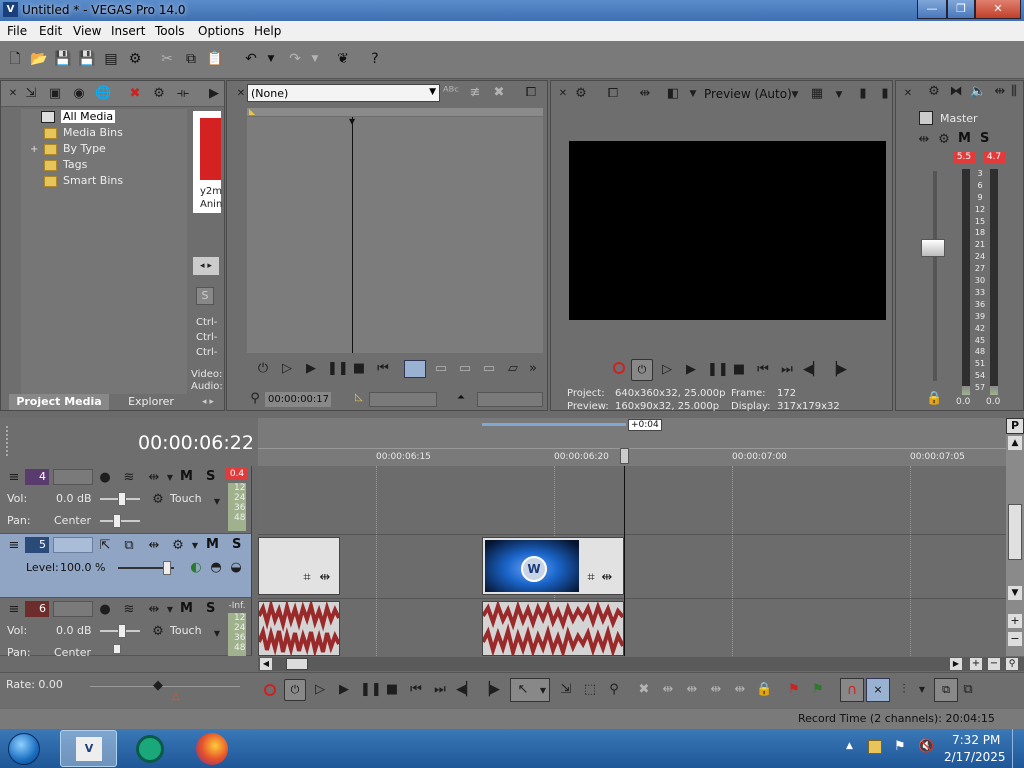 This screenshot has width=1024, height=768. What do you see at coordinates (1015, 621) in the screenshot?
I see `zoom-in-icon: +` at bounding box center [1015, 621].